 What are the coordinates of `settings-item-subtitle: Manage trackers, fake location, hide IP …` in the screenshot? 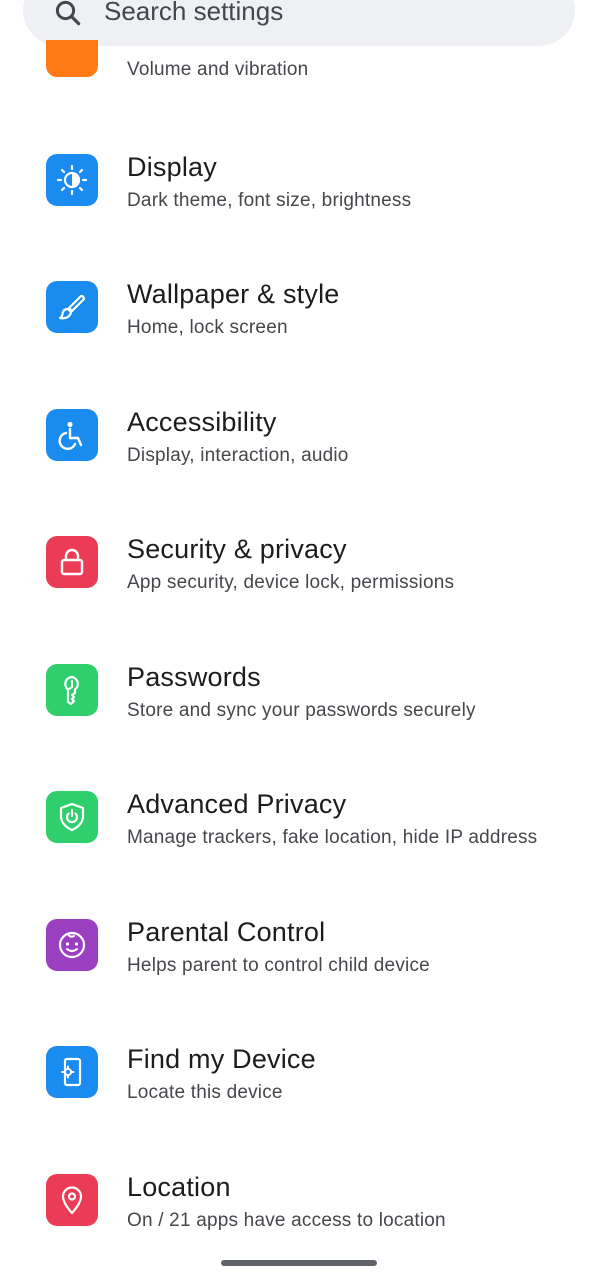 It's located at (332, 837).